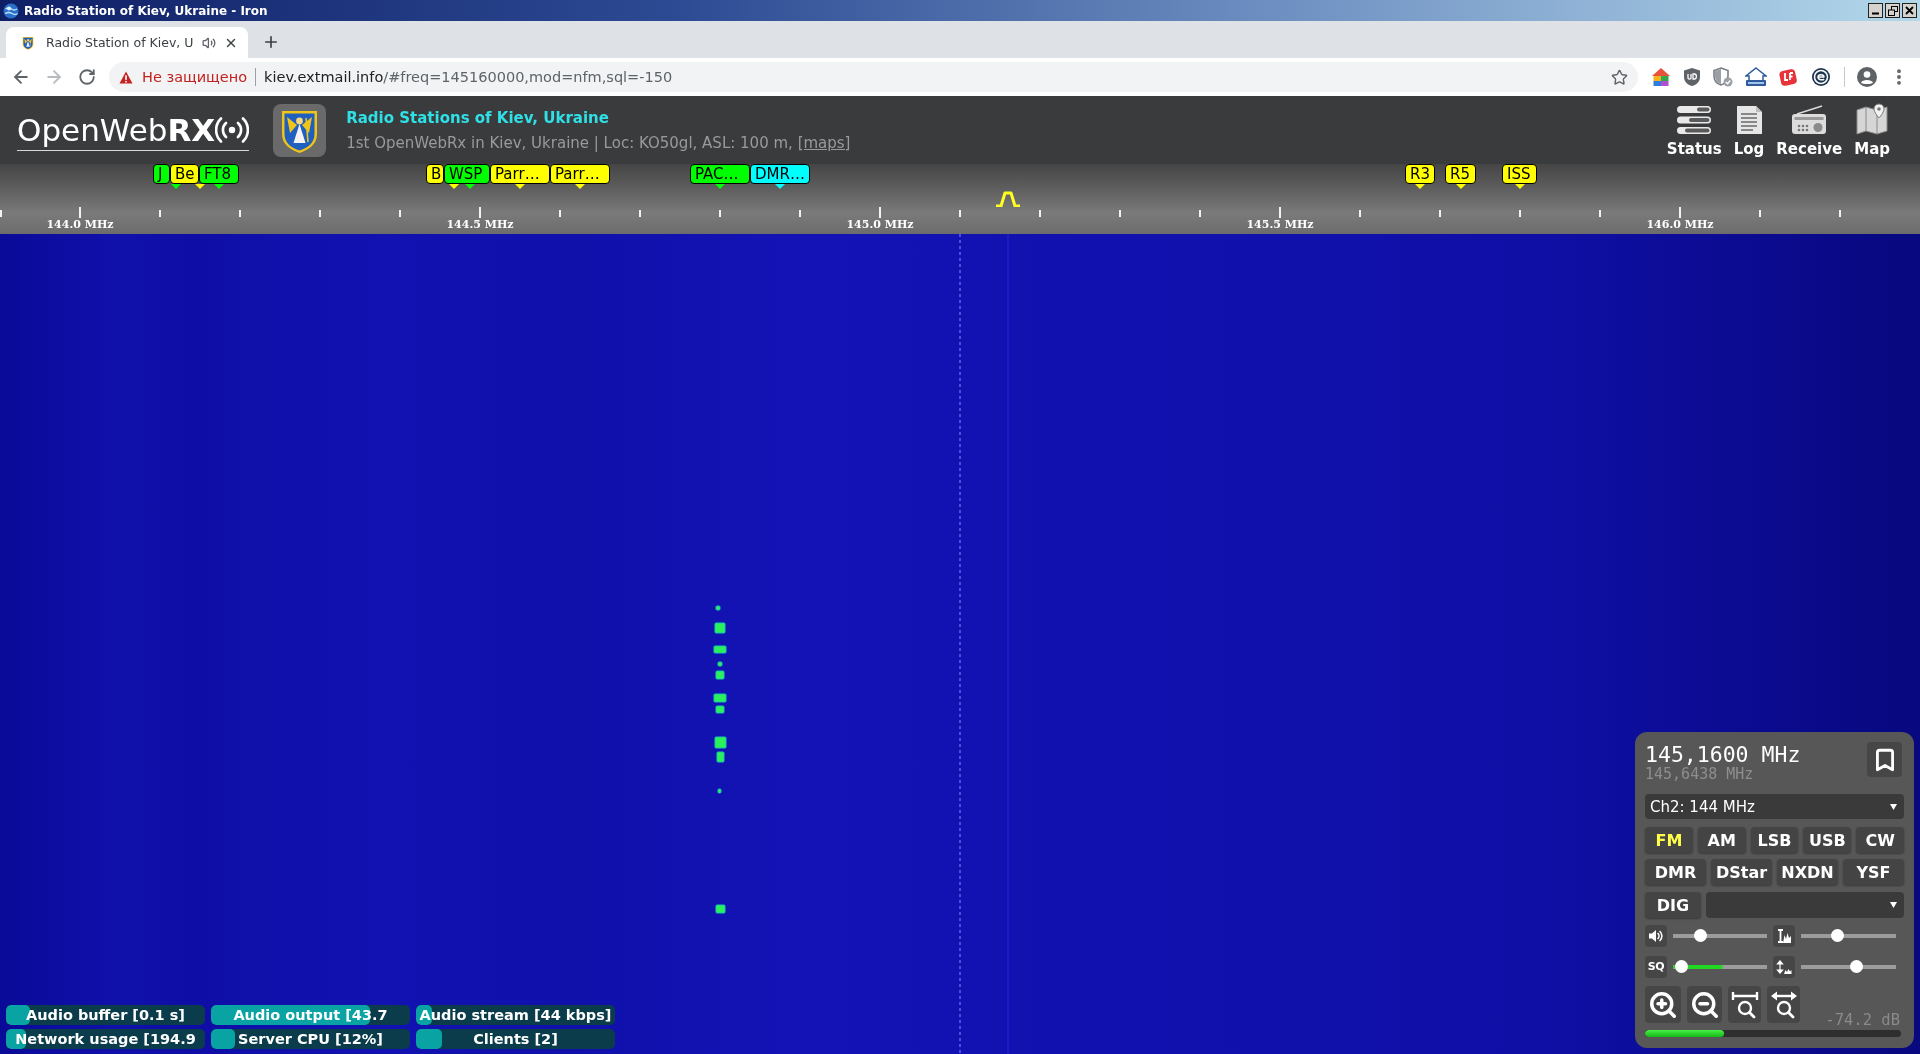 The height and width of the screenshot is (1054, 1920). Describe the element at coordinates (478, 117) in the screenshot. I see `station-title: Radio Stations of Kiev, Ukraine` at that location.